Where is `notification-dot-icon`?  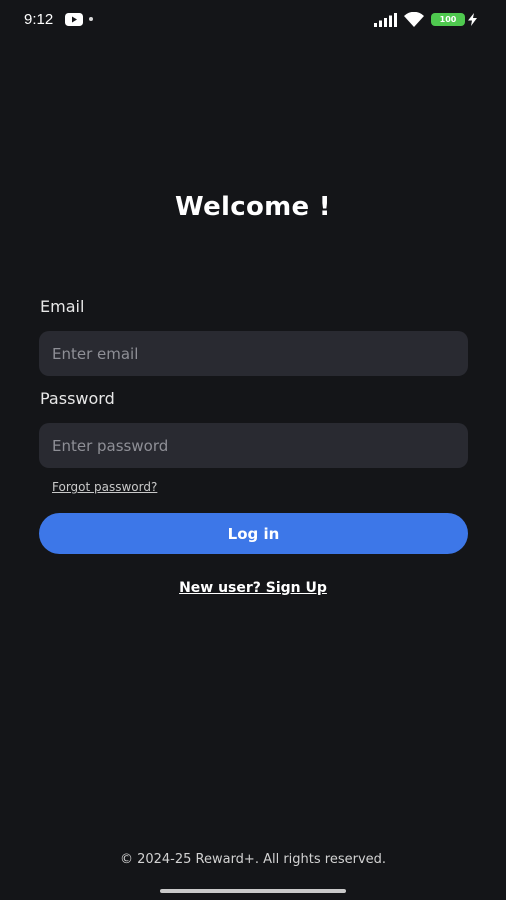
notification-dot-icon is located at coordinates (91, 19).